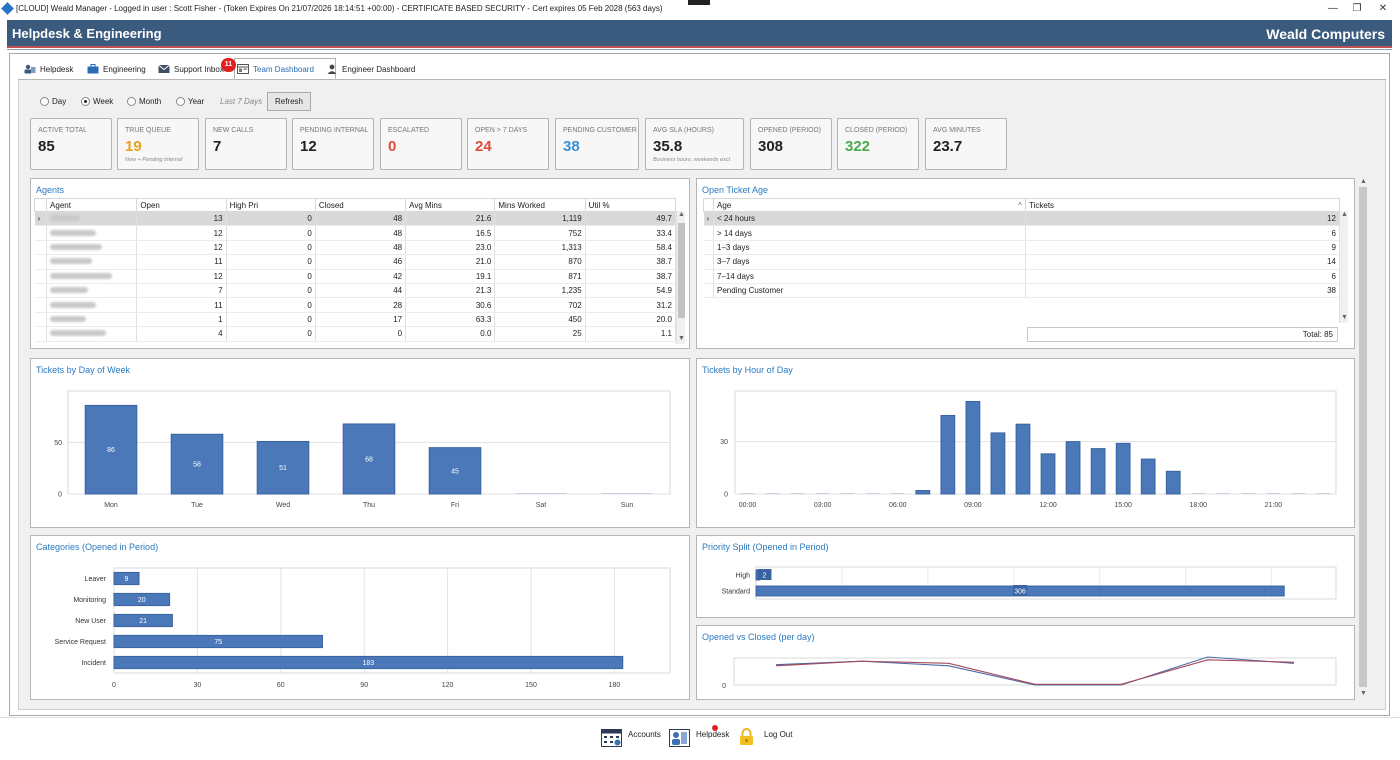 This screenshot has height=760, width=1400. I want to click on x-tick-label: Sun, so click(627, 505).